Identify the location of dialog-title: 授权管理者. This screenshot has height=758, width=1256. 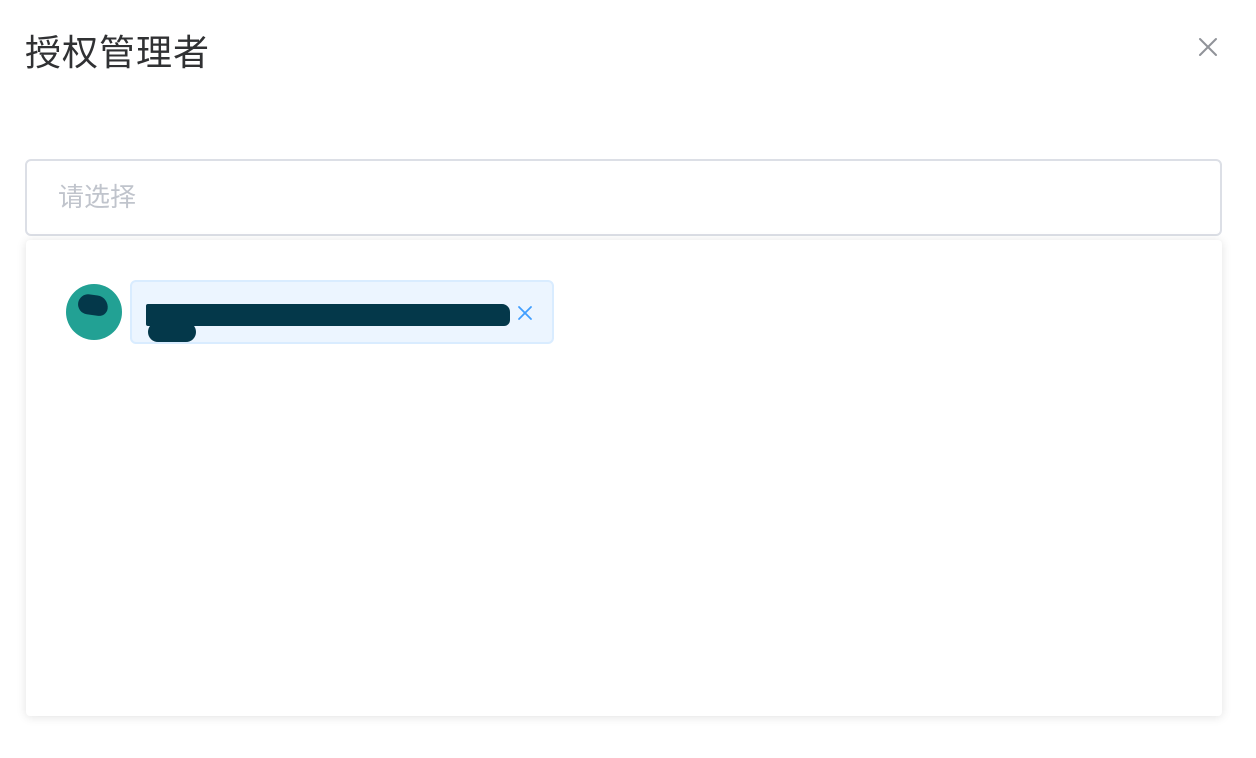
(118, 53).